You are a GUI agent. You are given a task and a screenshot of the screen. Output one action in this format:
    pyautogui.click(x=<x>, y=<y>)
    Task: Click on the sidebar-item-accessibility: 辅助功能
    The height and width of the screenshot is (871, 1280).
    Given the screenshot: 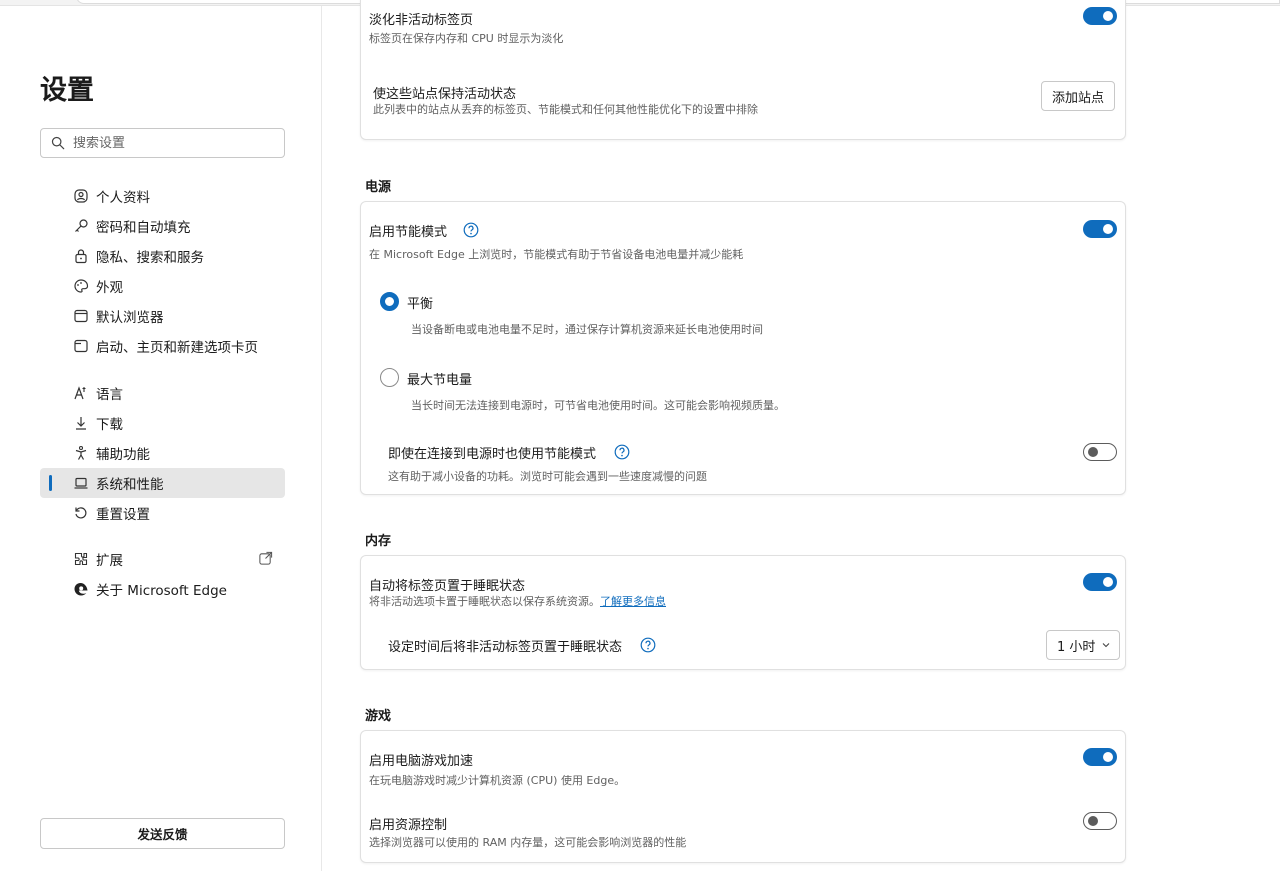 What is the action you would take?
    pyautogui.click(x=162, y=453)
    